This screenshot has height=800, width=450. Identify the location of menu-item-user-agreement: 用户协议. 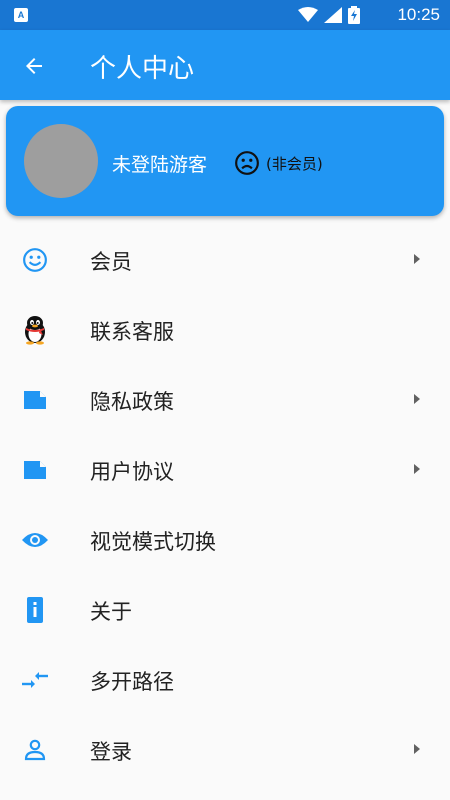
(225, 469).